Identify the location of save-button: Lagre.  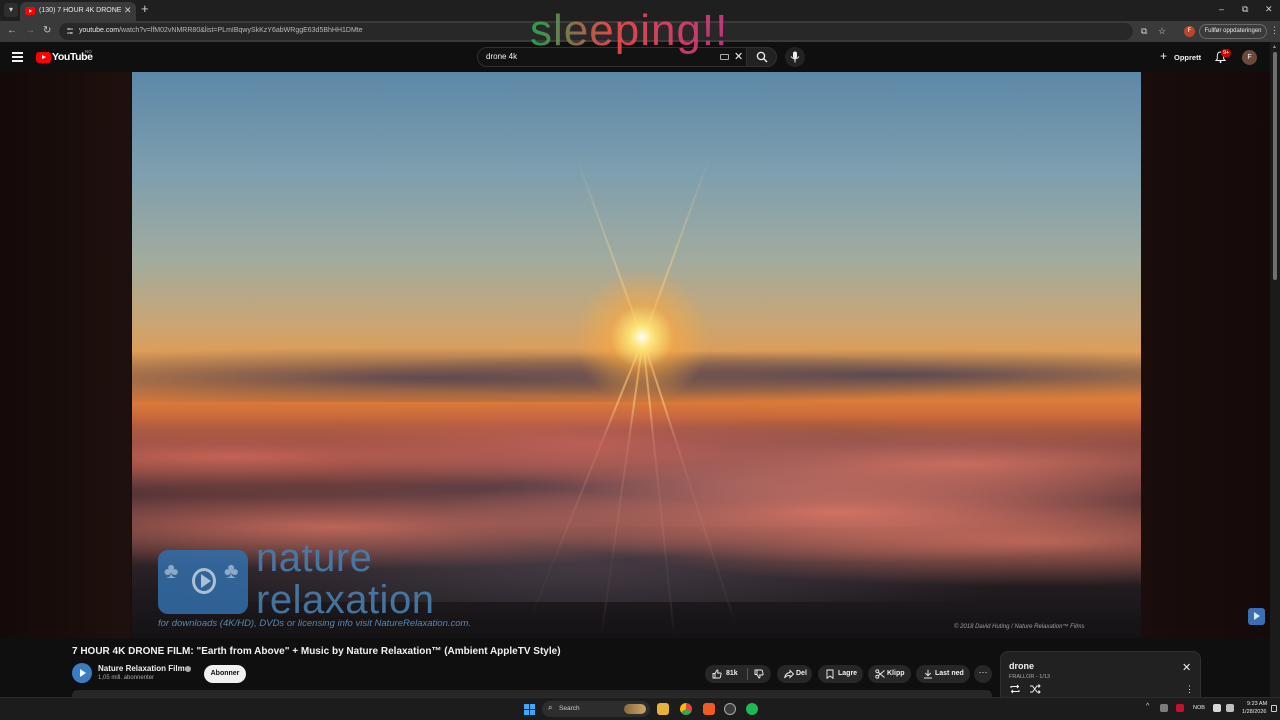
(840, 674).